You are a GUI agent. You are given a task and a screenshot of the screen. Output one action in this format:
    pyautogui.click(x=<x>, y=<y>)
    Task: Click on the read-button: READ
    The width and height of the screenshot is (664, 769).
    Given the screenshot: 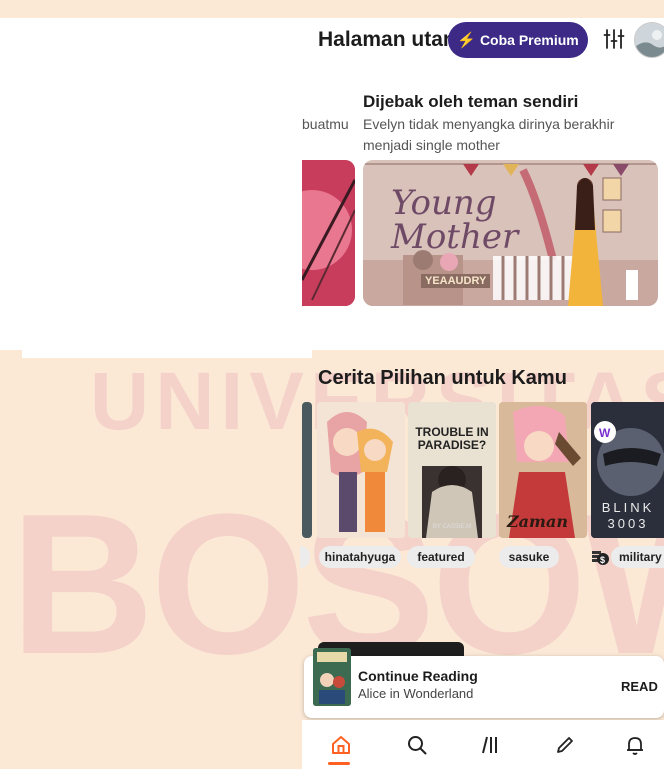 What is the action you would take?
    pyautogui.click(x=639, y=686)
    